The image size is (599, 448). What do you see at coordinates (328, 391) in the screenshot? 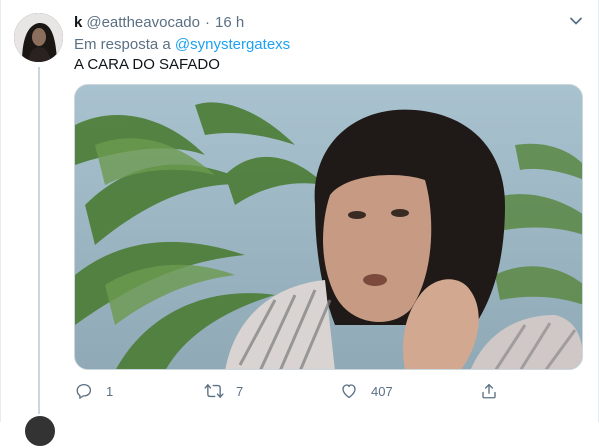
I see `tweet-actions: 1 7 407` at bounding box center [328, 391].